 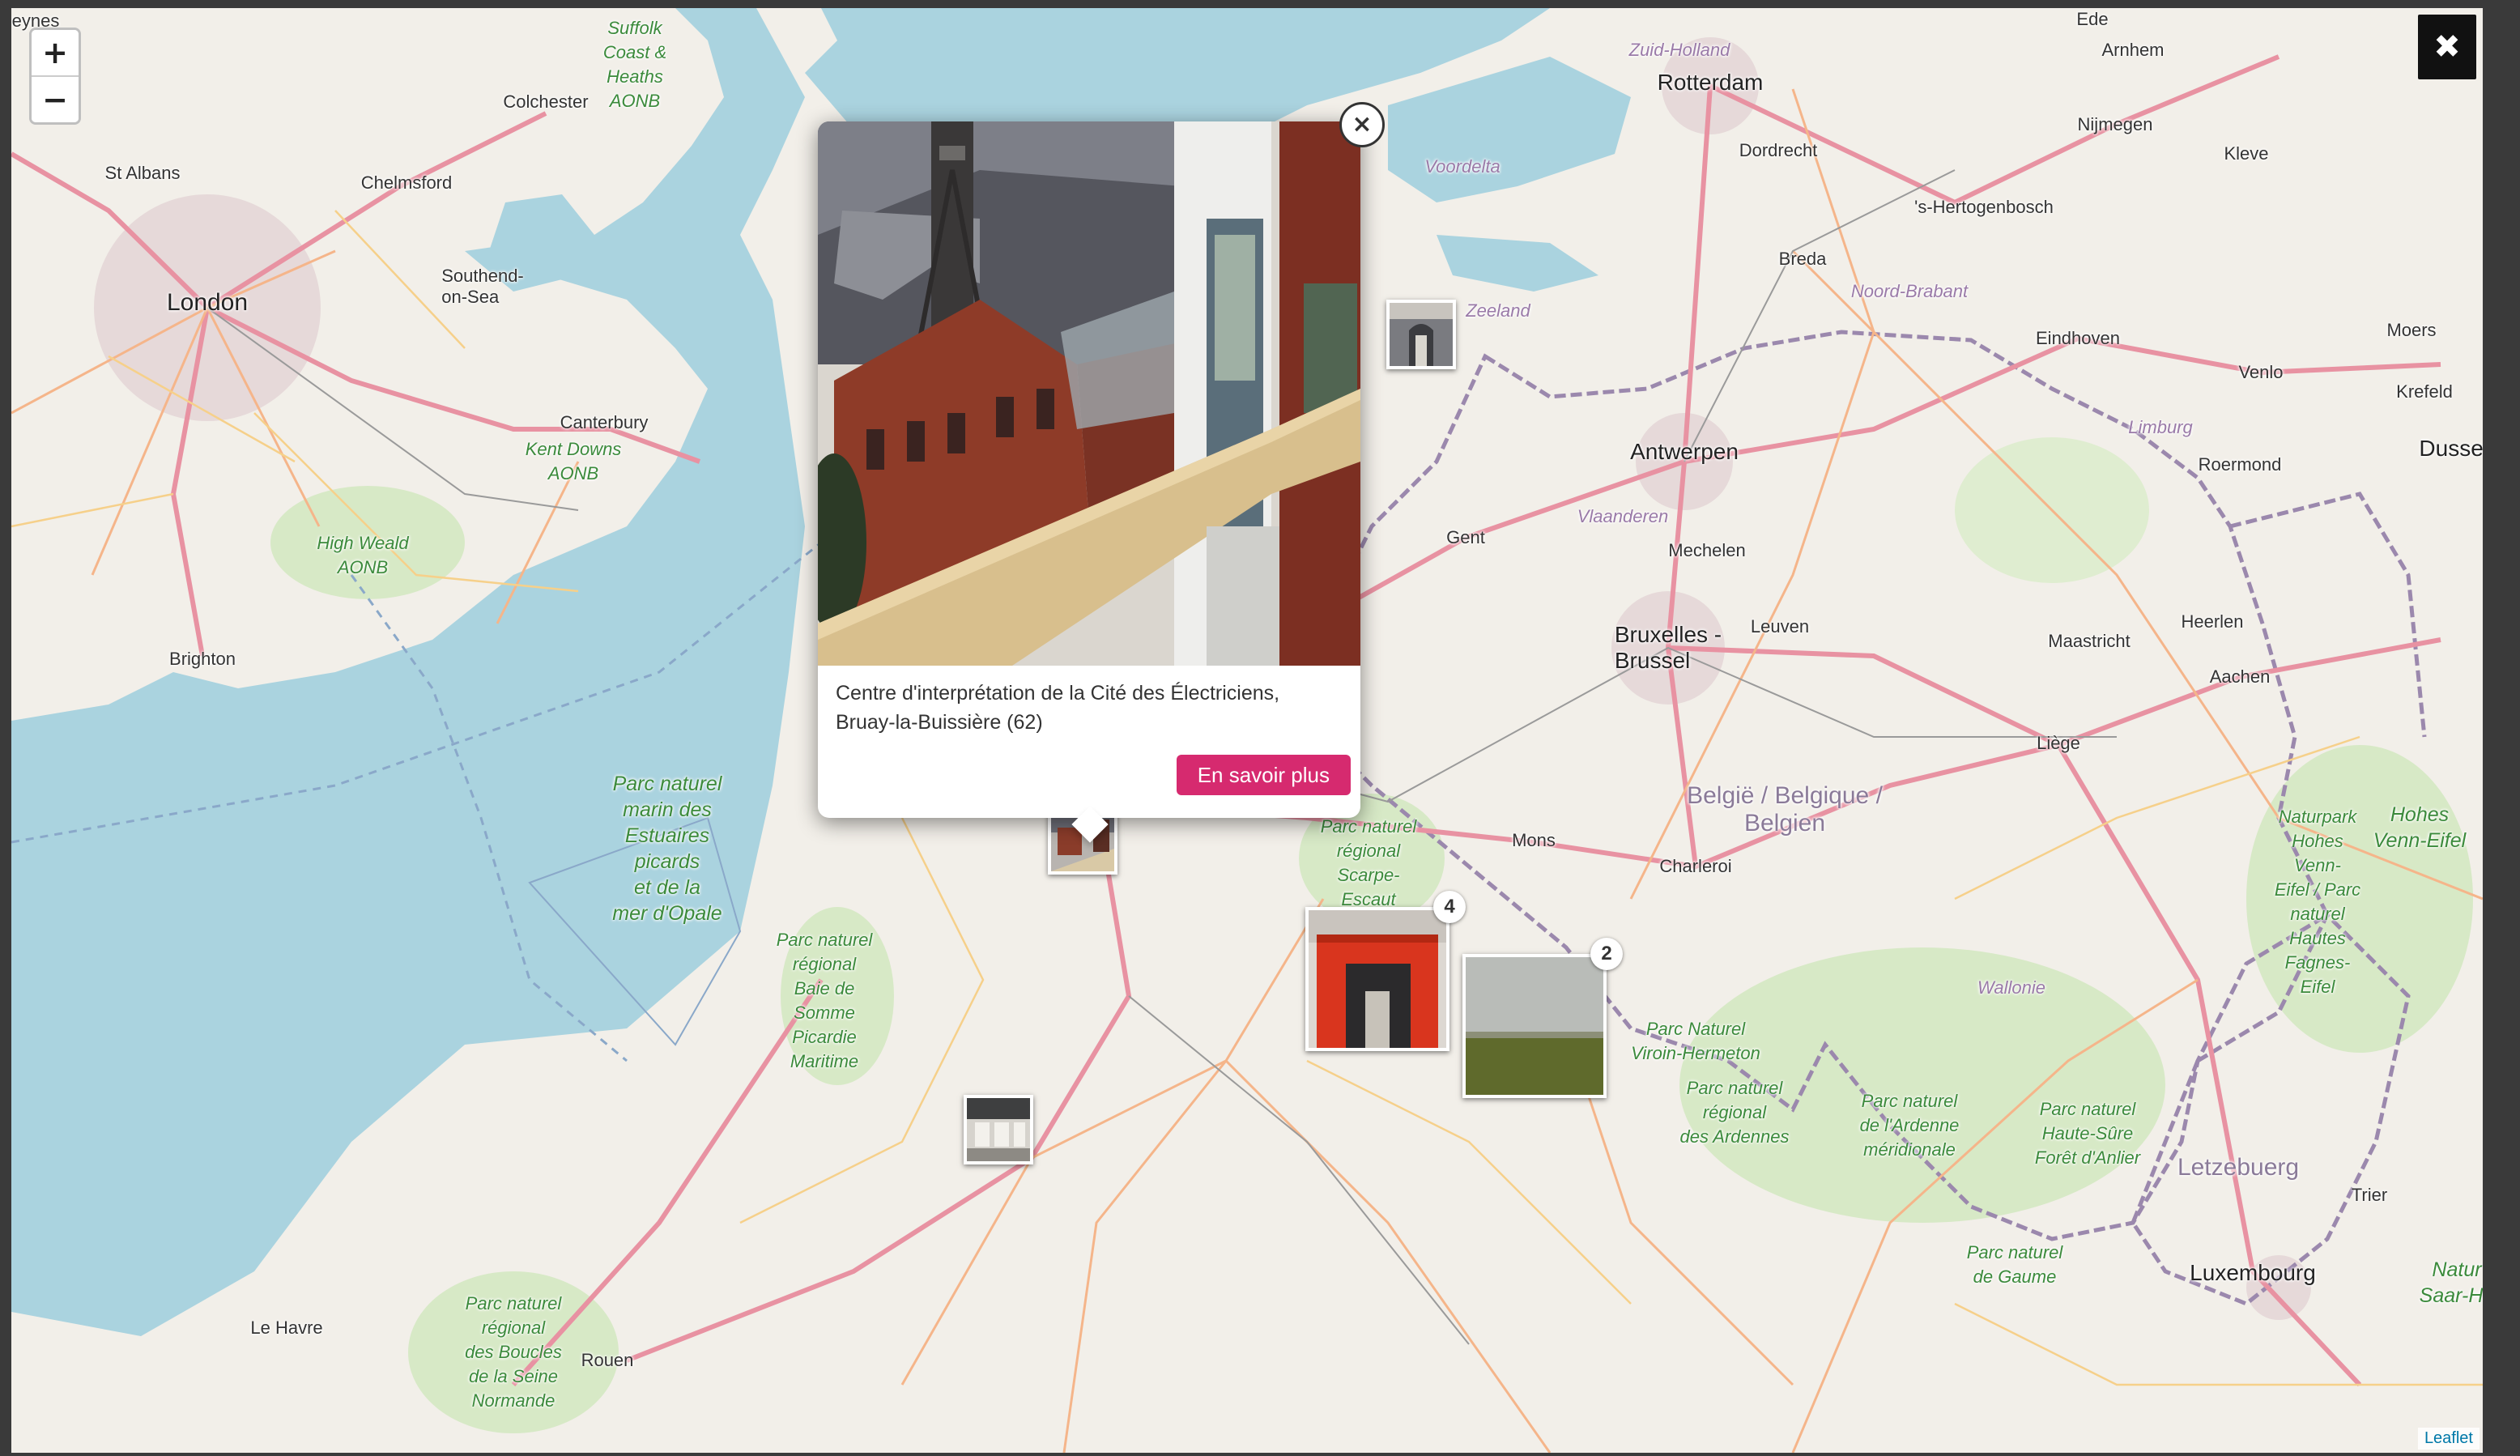 What do you see at coordinates (1910, 291) in the screenshot?
I see `map-label: Noord-Brabant` at bounding box center [1910, 291].